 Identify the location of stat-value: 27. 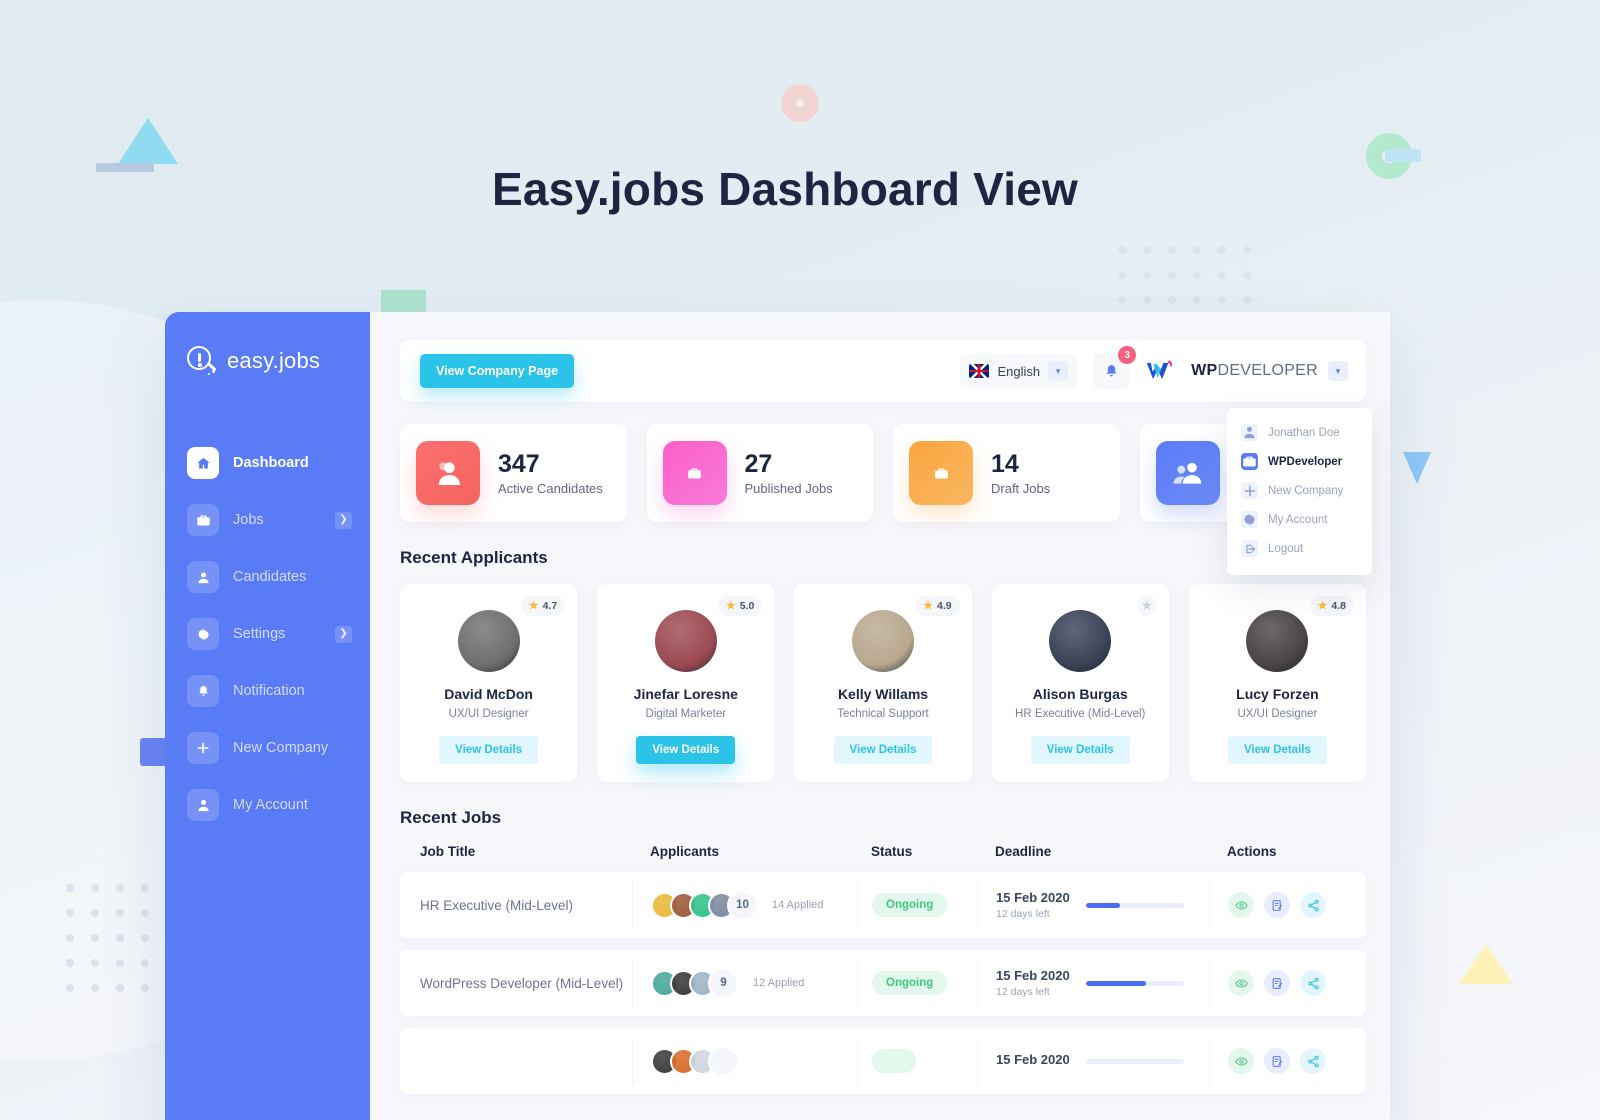
(758, 463).